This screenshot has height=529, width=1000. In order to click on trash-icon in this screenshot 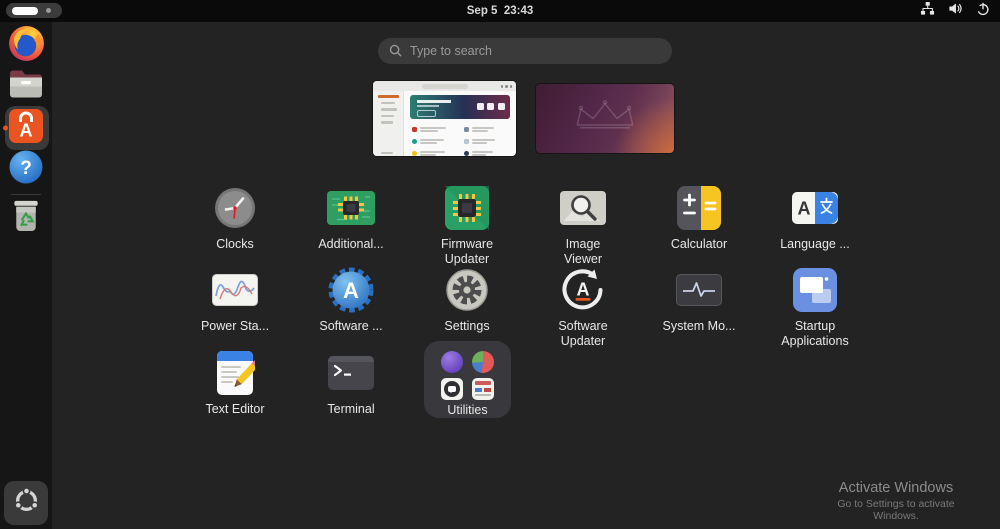, I will do `click(26, 218)`.